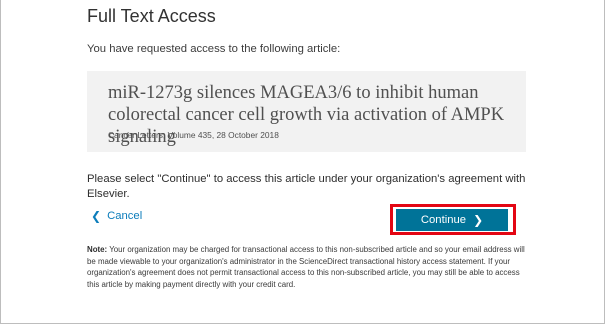 The image size is (605, 325). I want to click on cancel-label: Cancel, so click(125, 216).